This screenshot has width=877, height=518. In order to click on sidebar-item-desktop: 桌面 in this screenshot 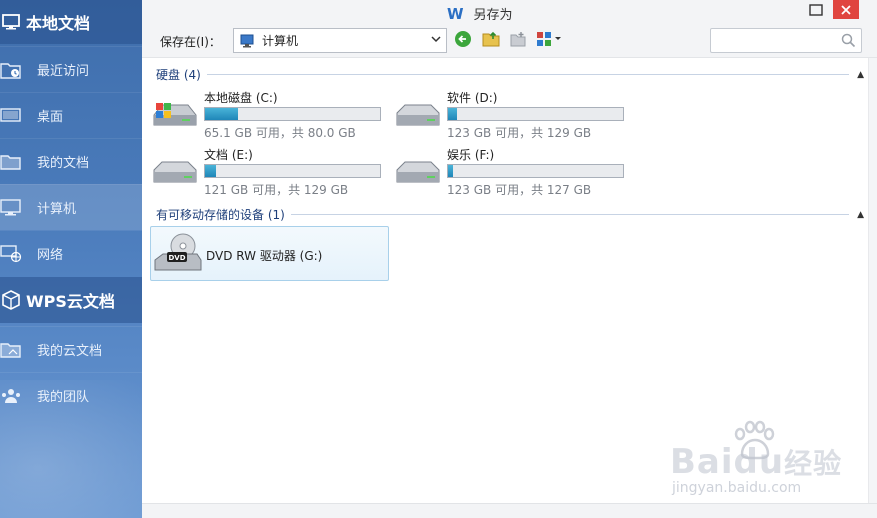, I will do `click(71, 115)`.